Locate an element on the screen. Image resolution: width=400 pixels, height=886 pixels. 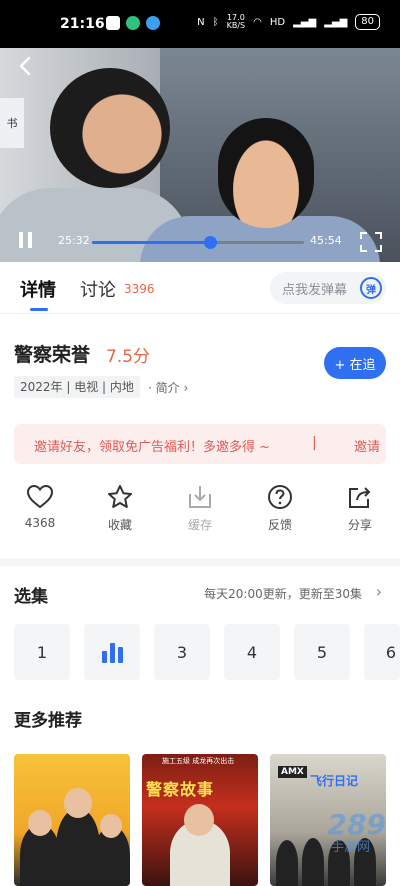
episode-item-3: 3 is located at coordinates (182, 652).